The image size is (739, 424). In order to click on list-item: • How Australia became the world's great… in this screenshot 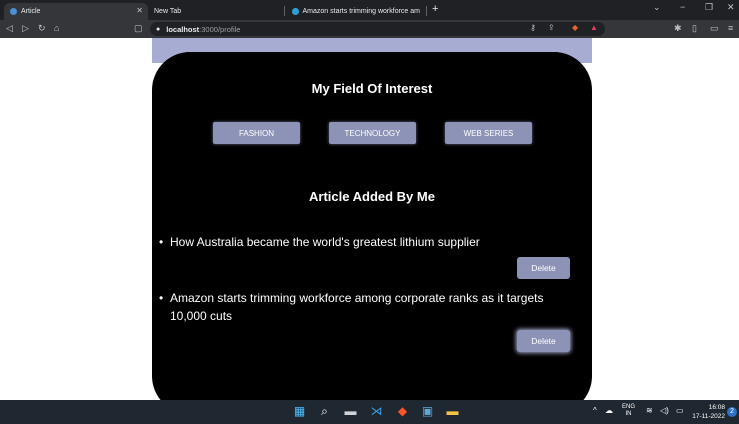, I will do `click(369, 242)`.